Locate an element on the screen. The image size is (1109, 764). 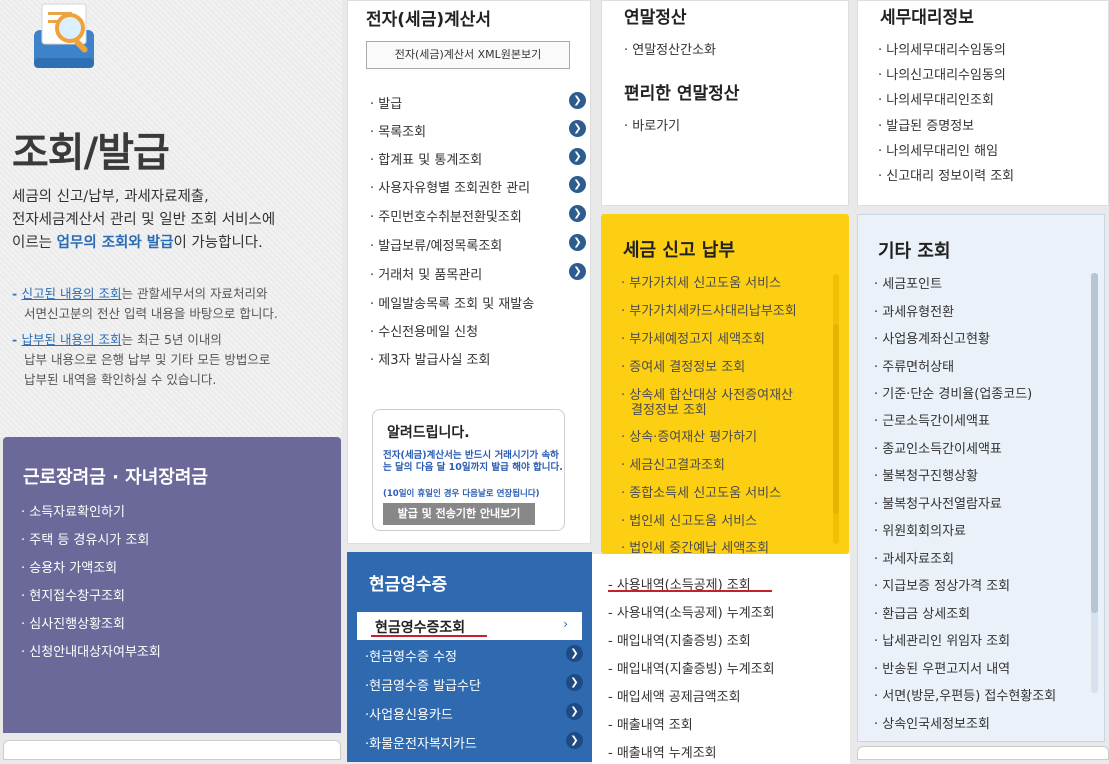
panel-title: 기타 조회 is located at coordinates (914, 251).